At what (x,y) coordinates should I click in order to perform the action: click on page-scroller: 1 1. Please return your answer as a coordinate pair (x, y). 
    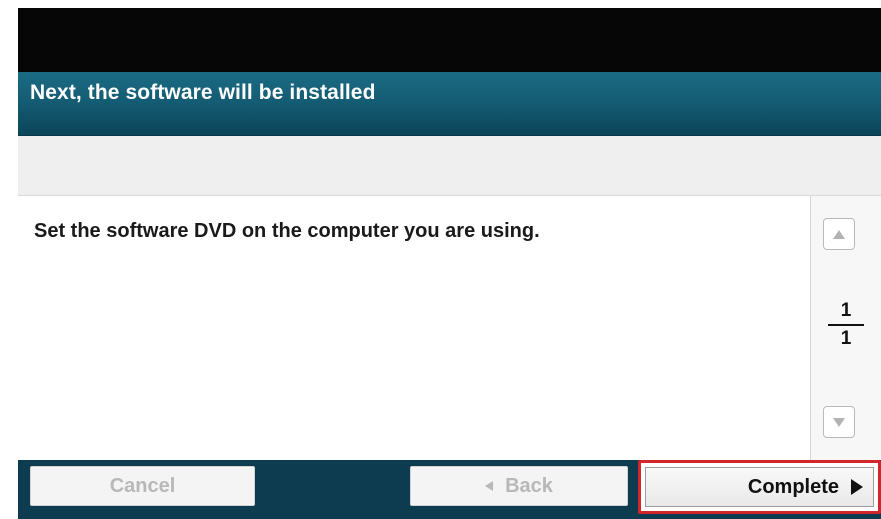
    Looking at the image, I should click on (845, 328).